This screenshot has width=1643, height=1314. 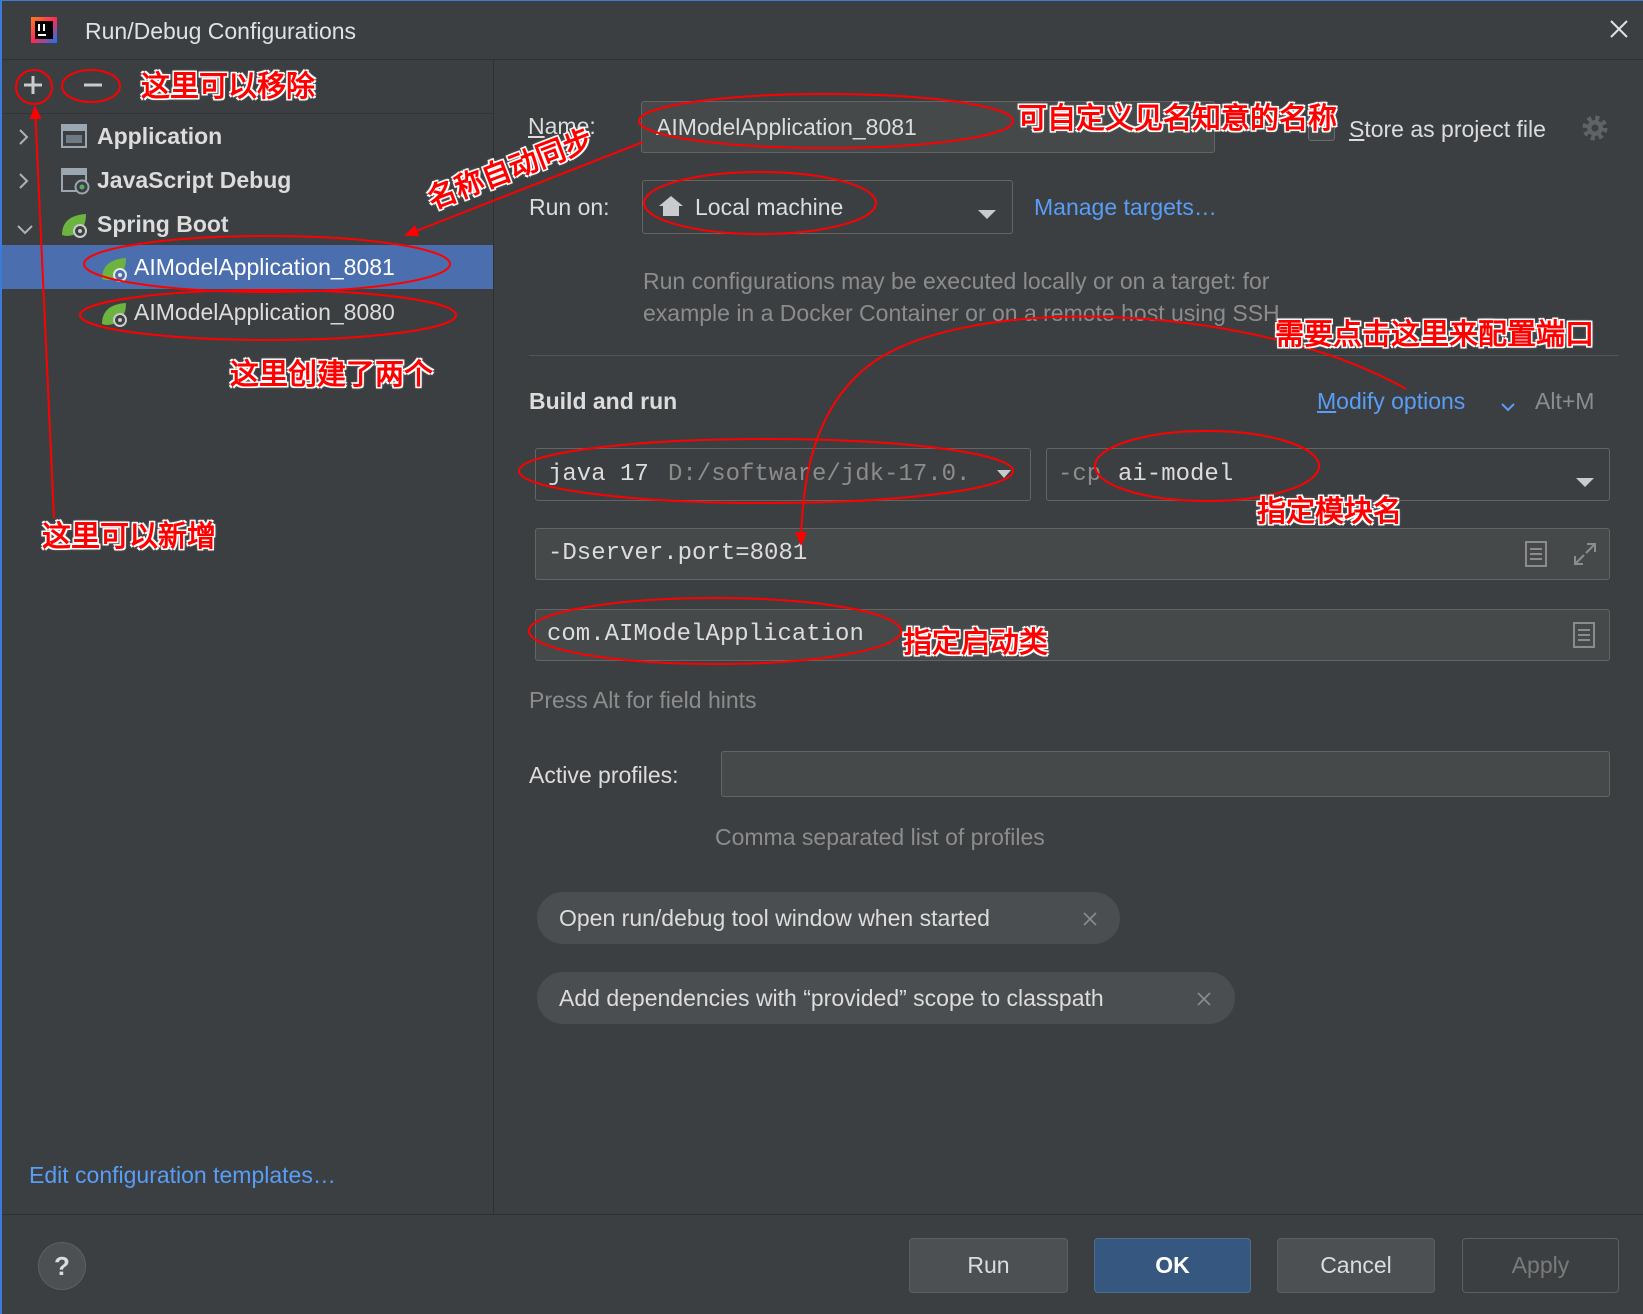 What do you see at coordinates (1074, 355) in the screenshot?
I see `section-divider` at bounding box center [1074, 355].